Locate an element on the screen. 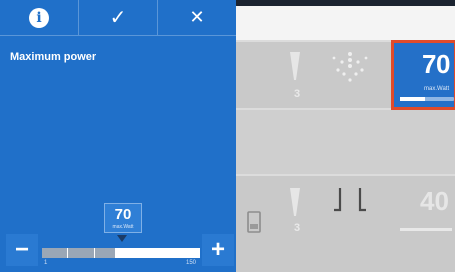 This screenshot has width=455, height=272. selected-power-bar is located at coordinates (427, 99).